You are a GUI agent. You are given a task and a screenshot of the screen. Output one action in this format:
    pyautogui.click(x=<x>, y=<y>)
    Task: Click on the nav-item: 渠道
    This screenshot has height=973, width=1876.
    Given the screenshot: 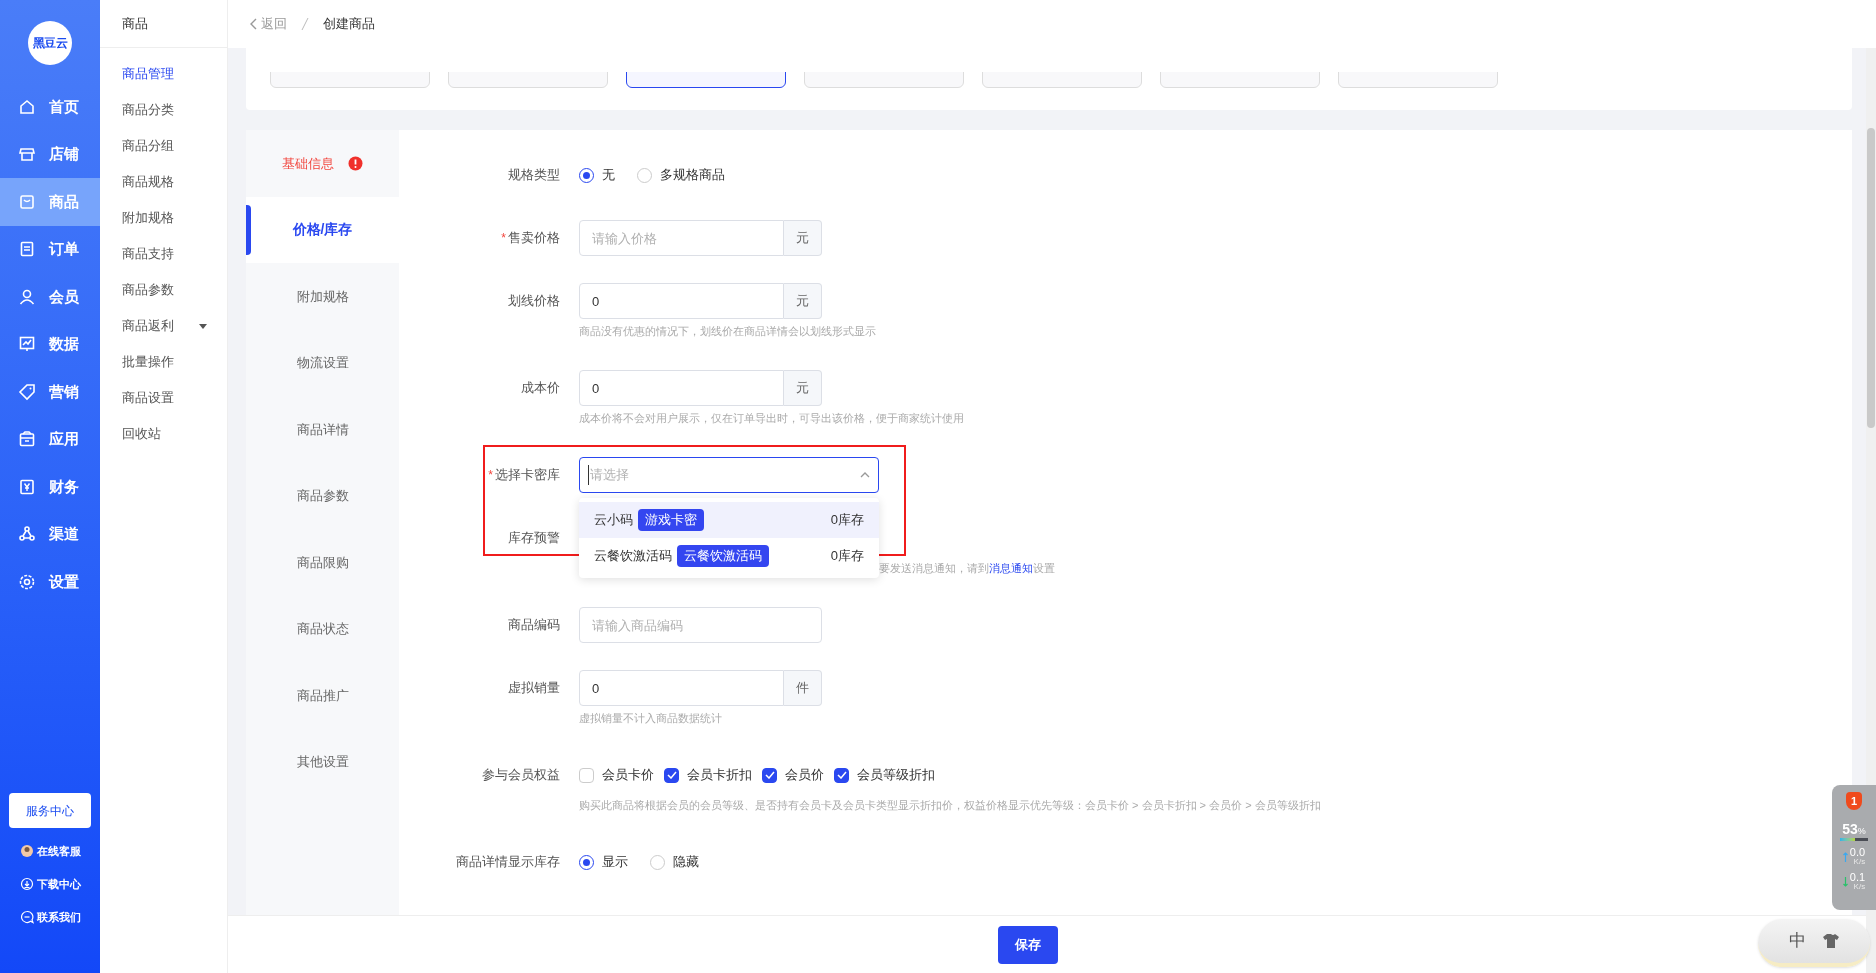 What is the action you would take?
    pyautogui.click(x=50, y=534)
    